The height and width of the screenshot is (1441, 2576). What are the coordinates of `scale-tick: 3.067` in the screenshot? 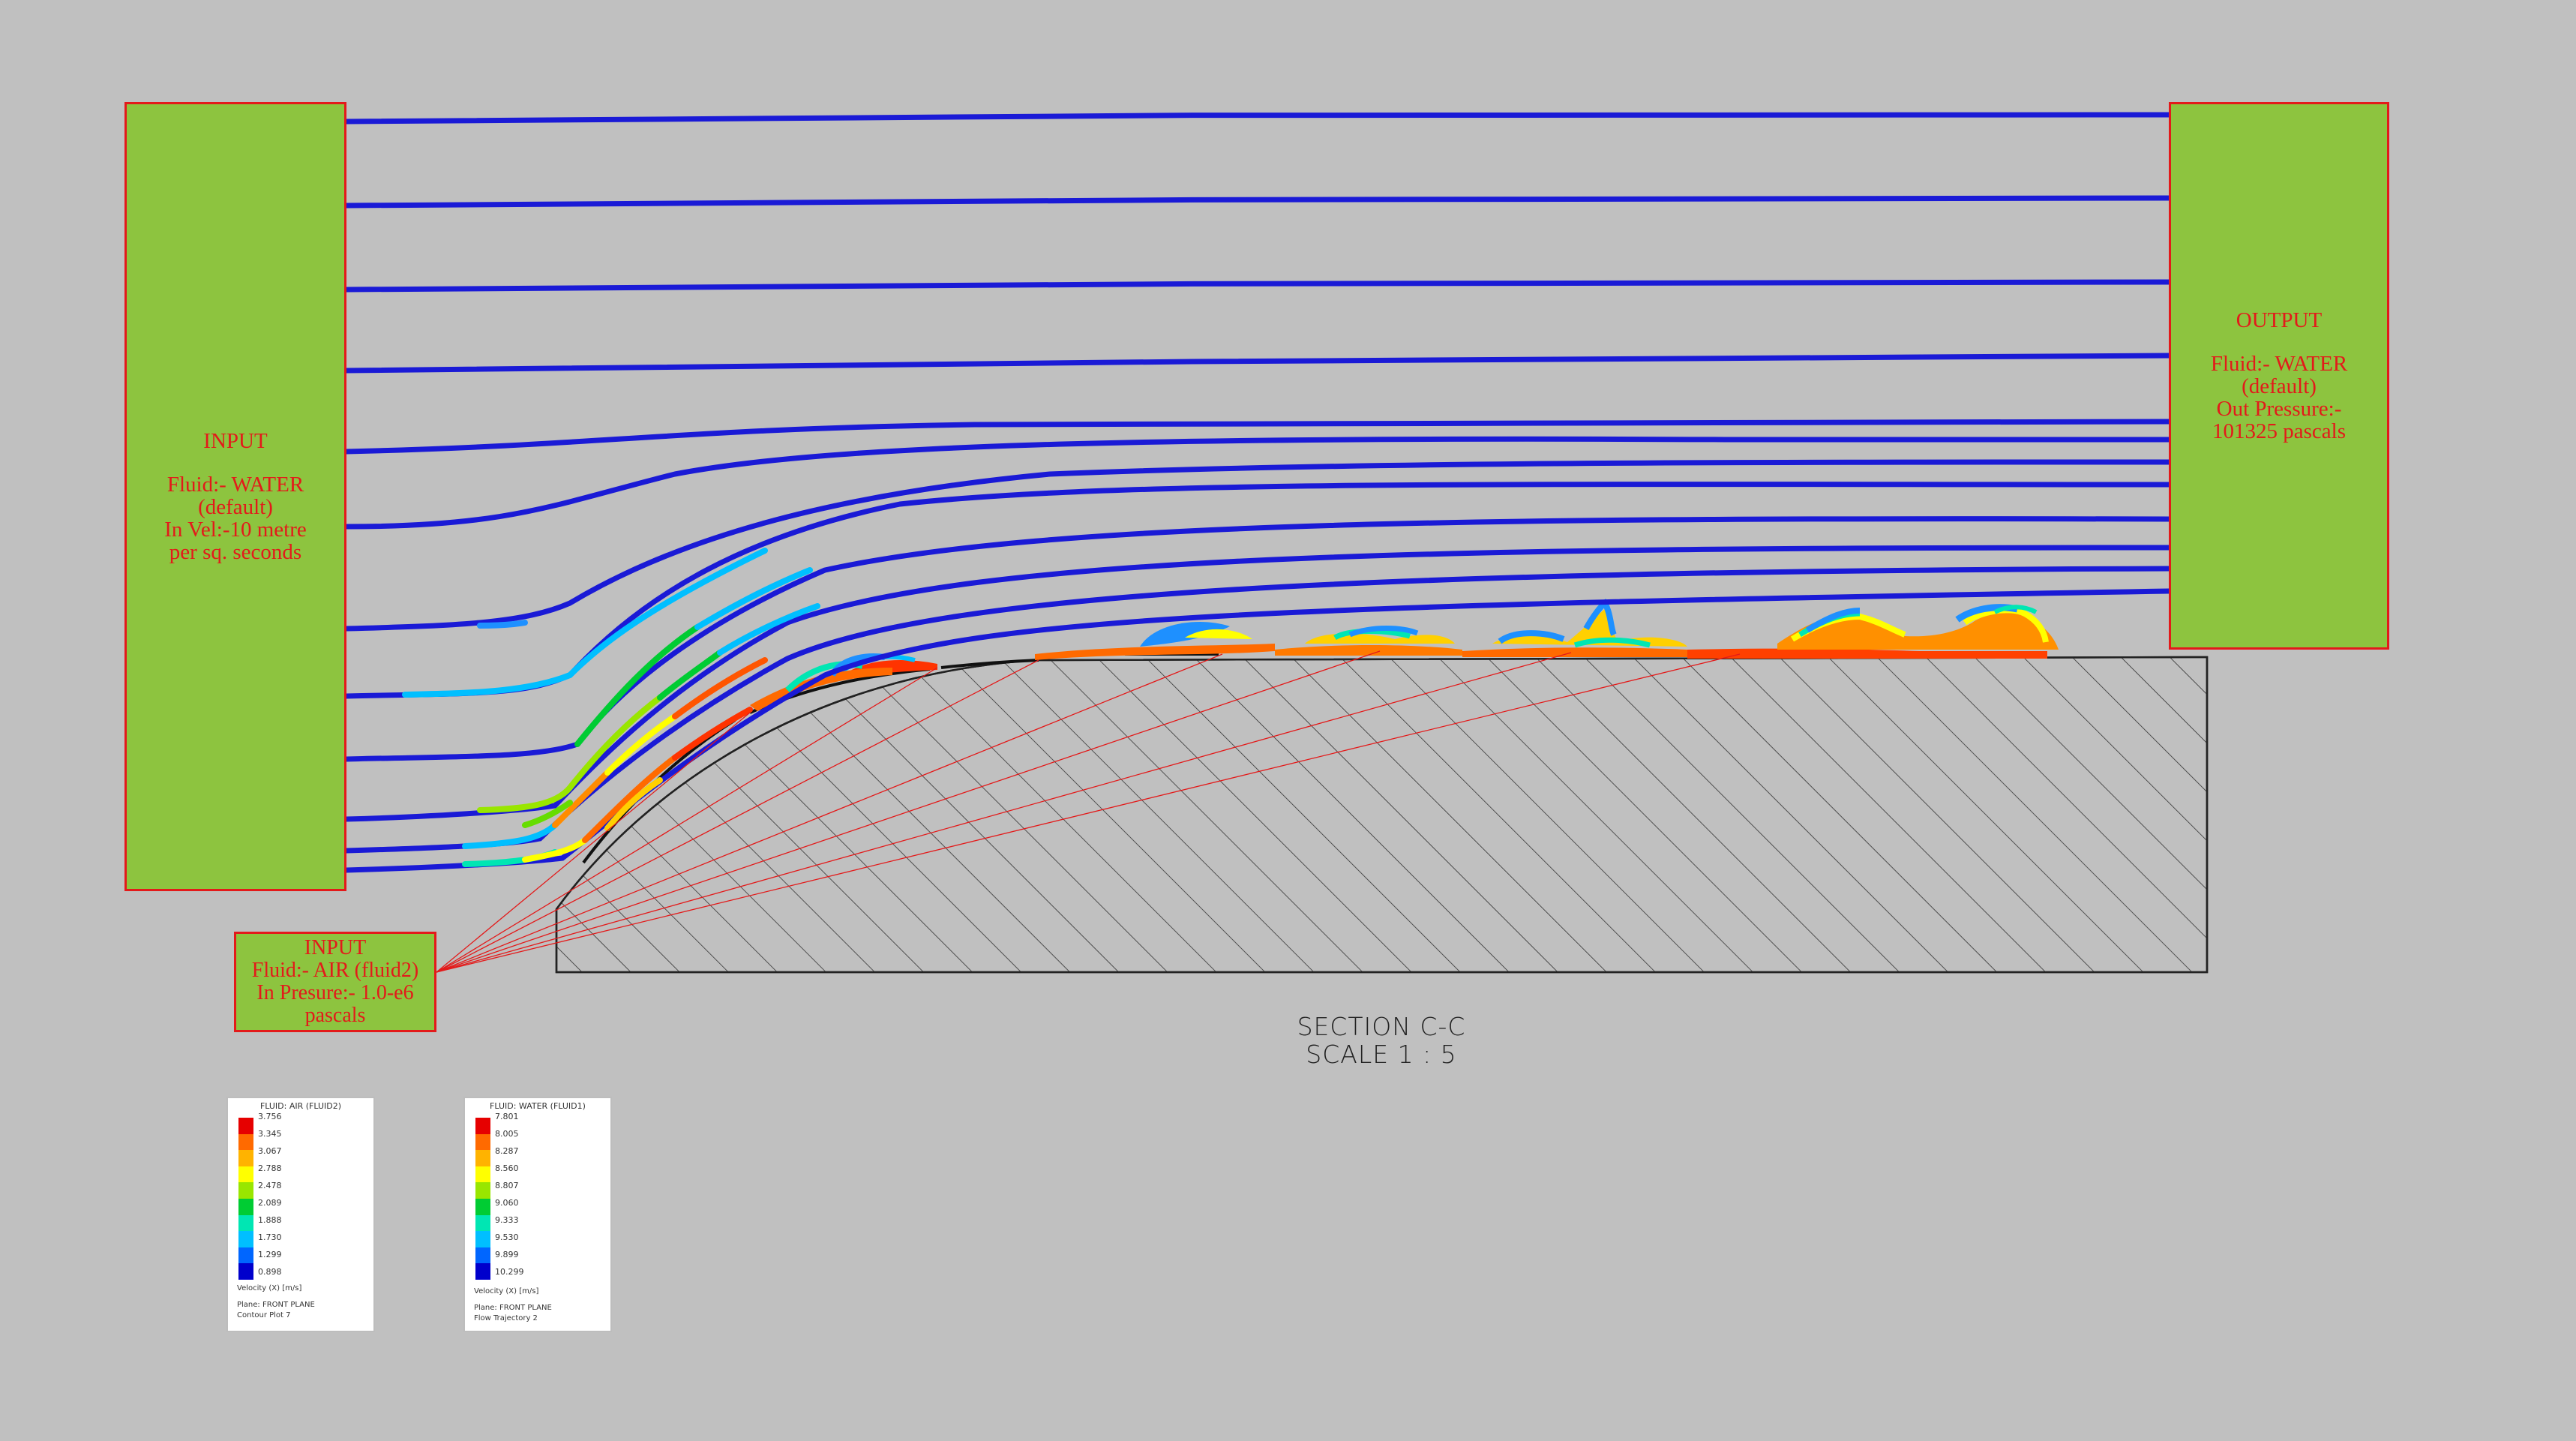 It's located at (270, 1151).